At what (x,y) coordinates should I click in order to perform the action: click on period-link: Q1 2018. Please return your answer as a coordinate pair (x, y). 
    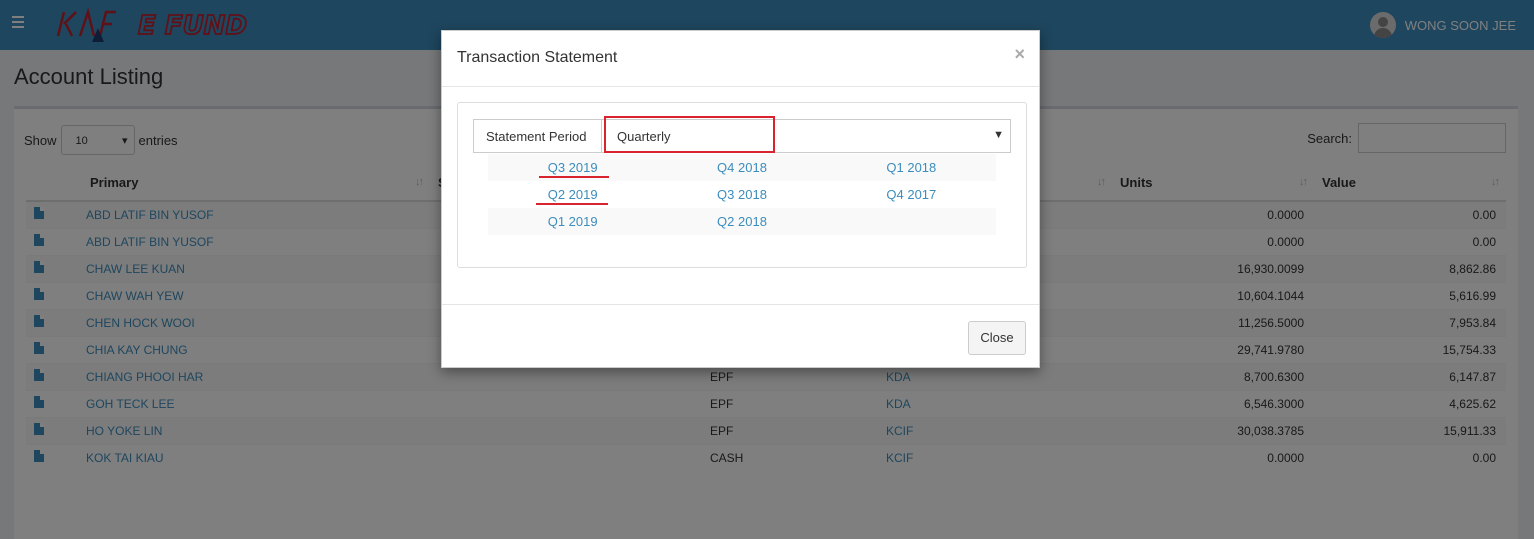
    Looking at the image, I should click on (911, 167).